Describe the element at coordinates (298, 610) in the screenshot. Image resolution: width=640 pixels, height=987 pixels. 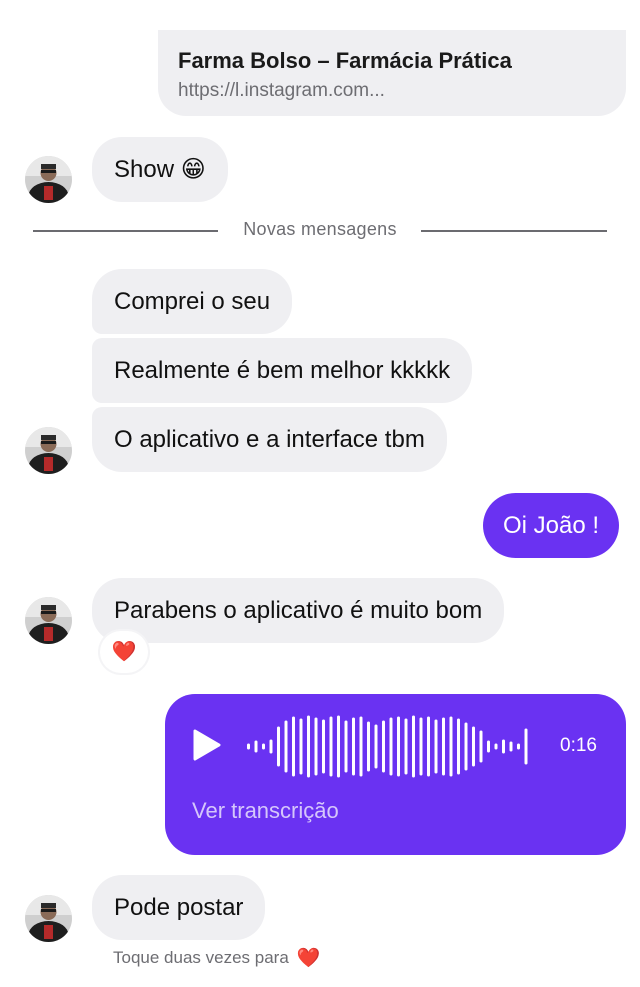
I see `message-bubble: Parabens o aplicativo é muito bom` at that location.